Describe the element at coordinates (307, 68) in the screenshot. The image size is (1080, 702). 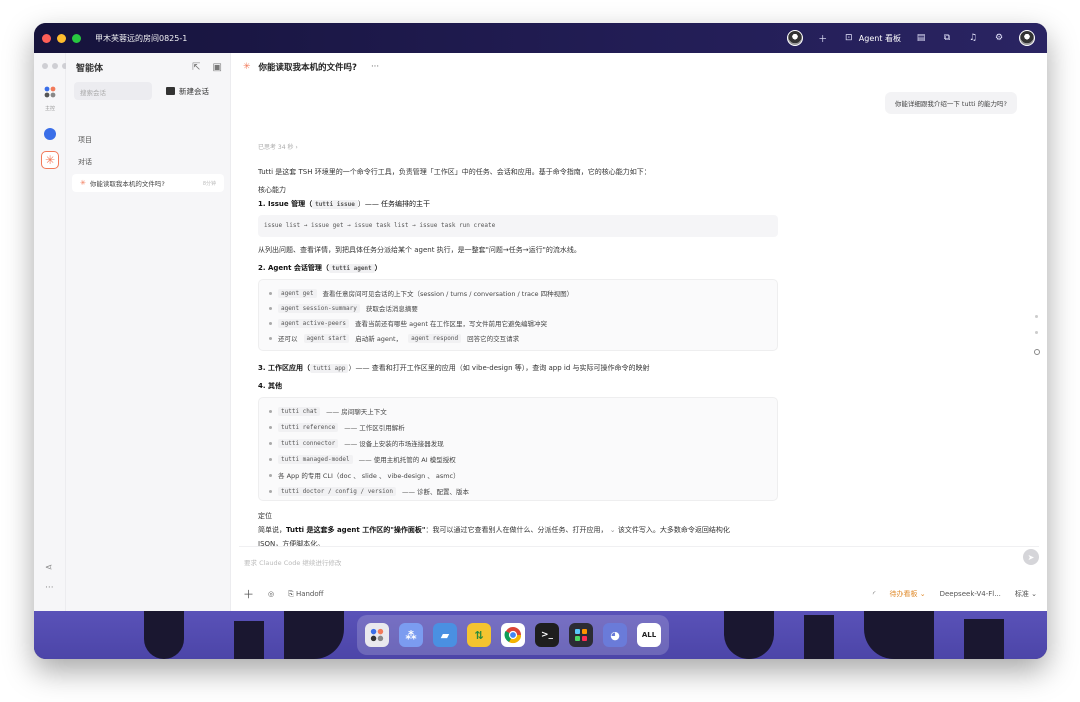
I see `chat-title: 你能读取我本机的文件吗?` at that location.